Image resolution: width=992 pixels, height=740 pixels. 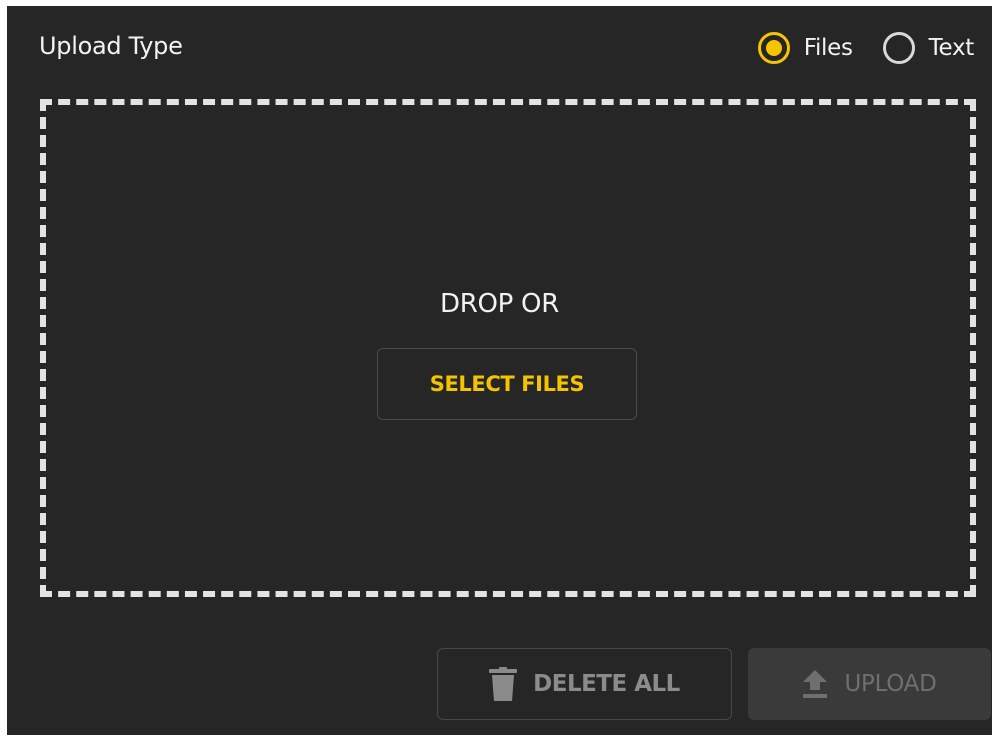 What do you see at coordinates (499, 304) in the screenshot?
I see `drop-or-text: DROP OR` at bounding box center [499, 304].